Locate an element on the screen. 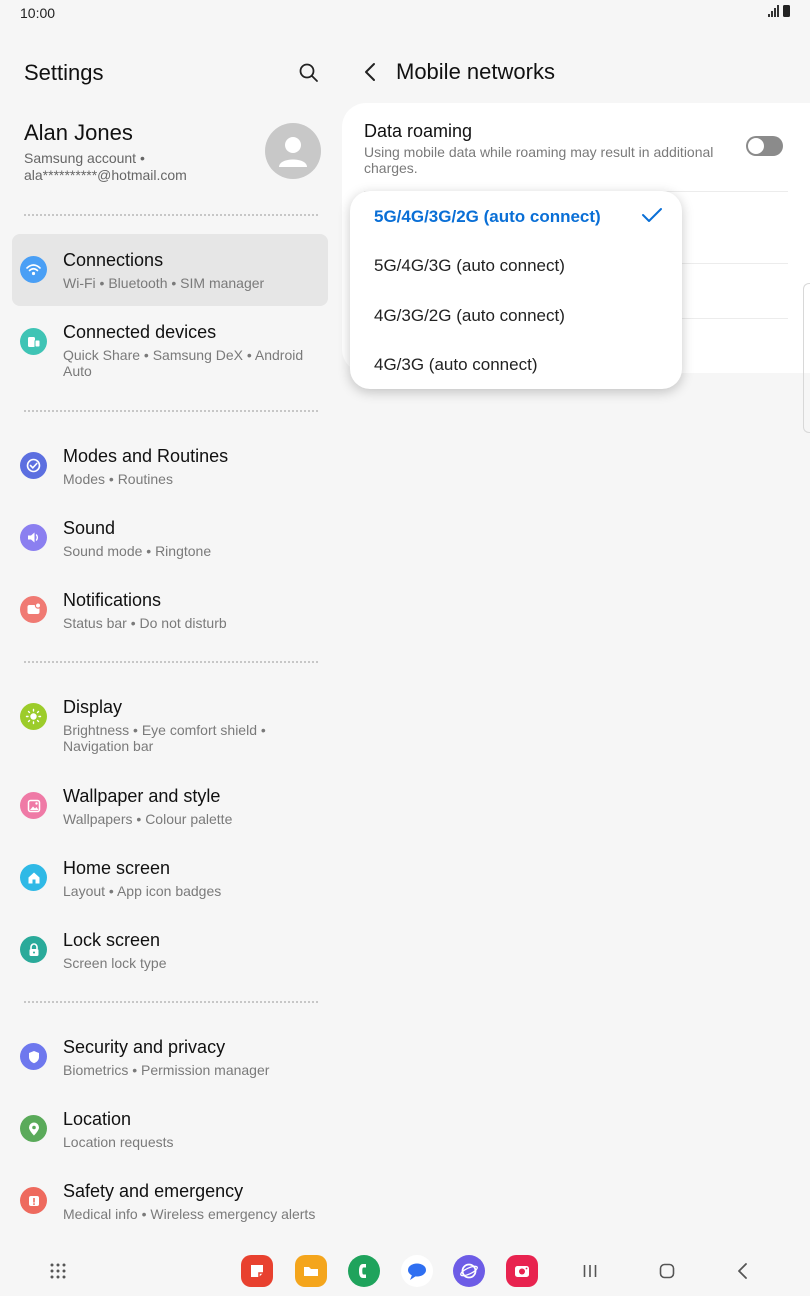 The image size is (810, 1296). detail-title: Mobile networks is located at coordinates (475, 71).